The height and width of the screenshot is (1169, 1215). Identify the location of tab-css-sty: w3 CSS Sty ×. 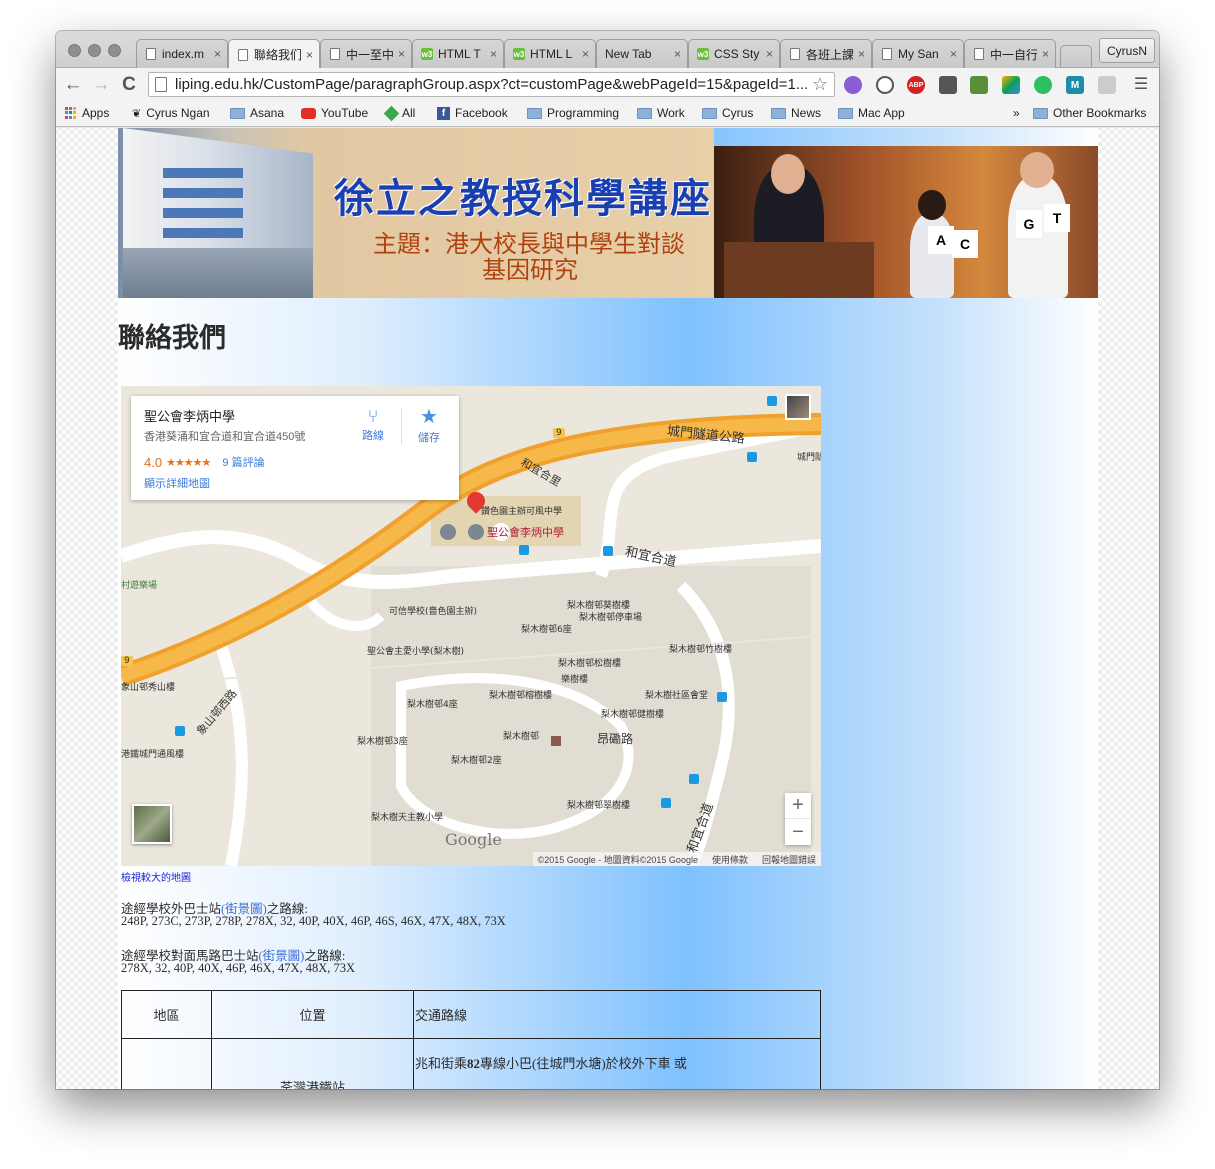
(734, 53).